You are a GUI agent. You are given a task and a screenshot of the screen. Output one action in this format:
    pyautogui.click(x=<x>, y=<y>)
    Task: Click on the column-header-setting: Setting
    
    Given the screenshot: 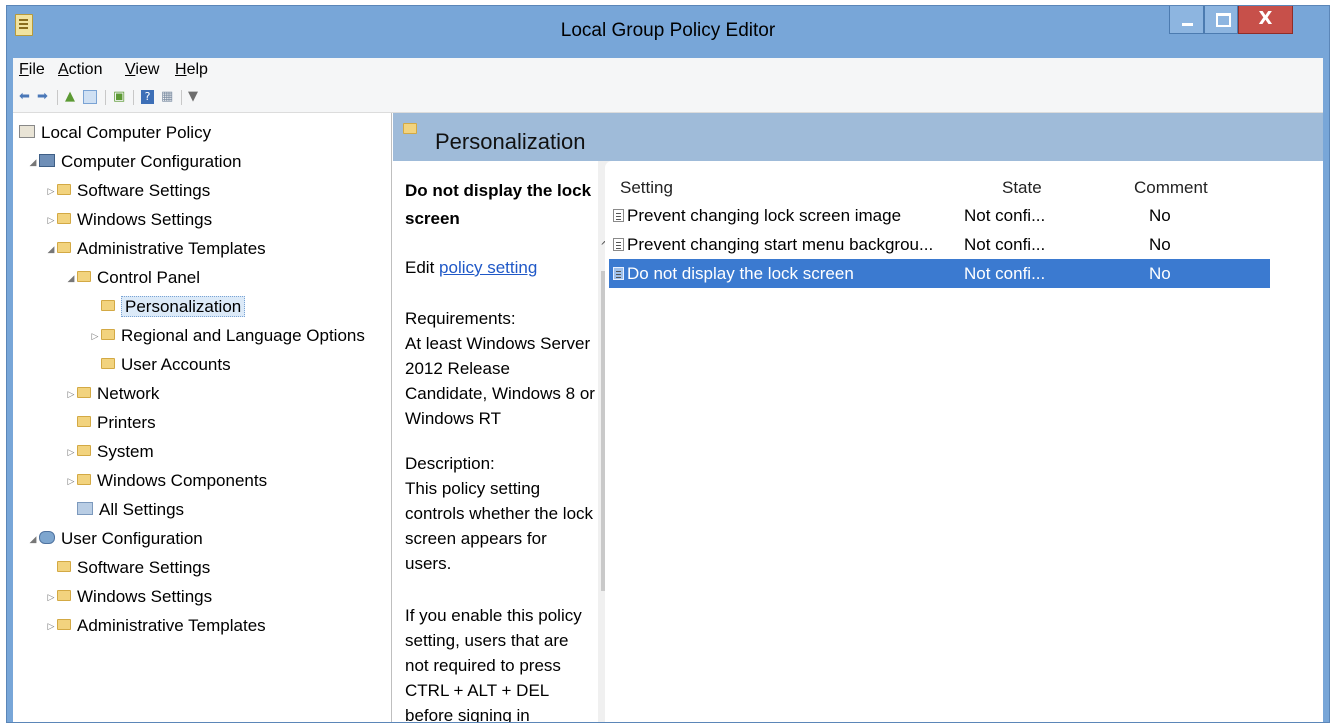 What is the action you would take?
    pyautogui.click(x=646, y=188)
    